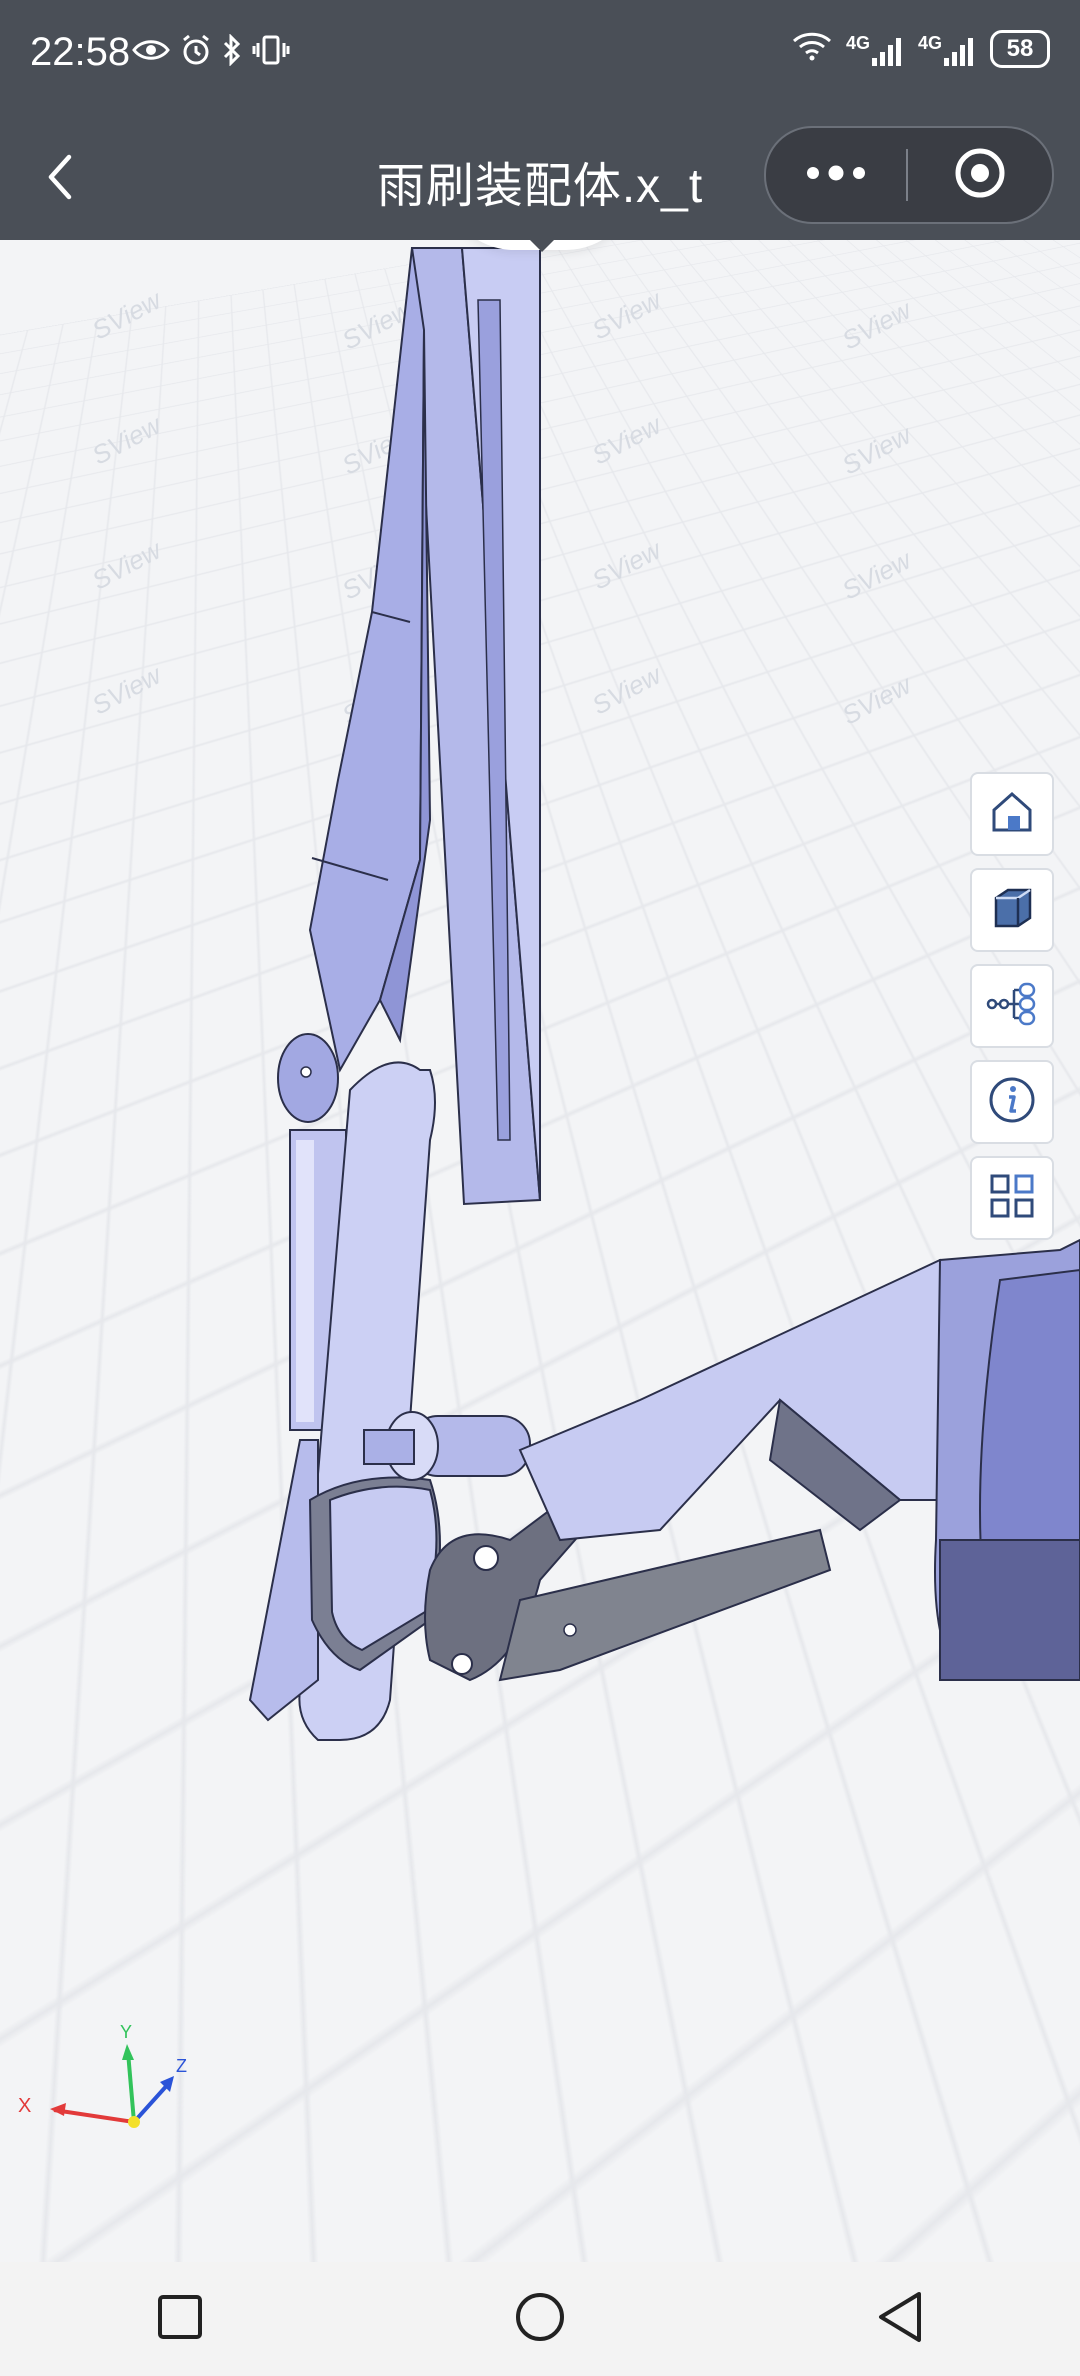  I want to click on title-bar: 雨刷装配体.x_t, so click(540, 179).